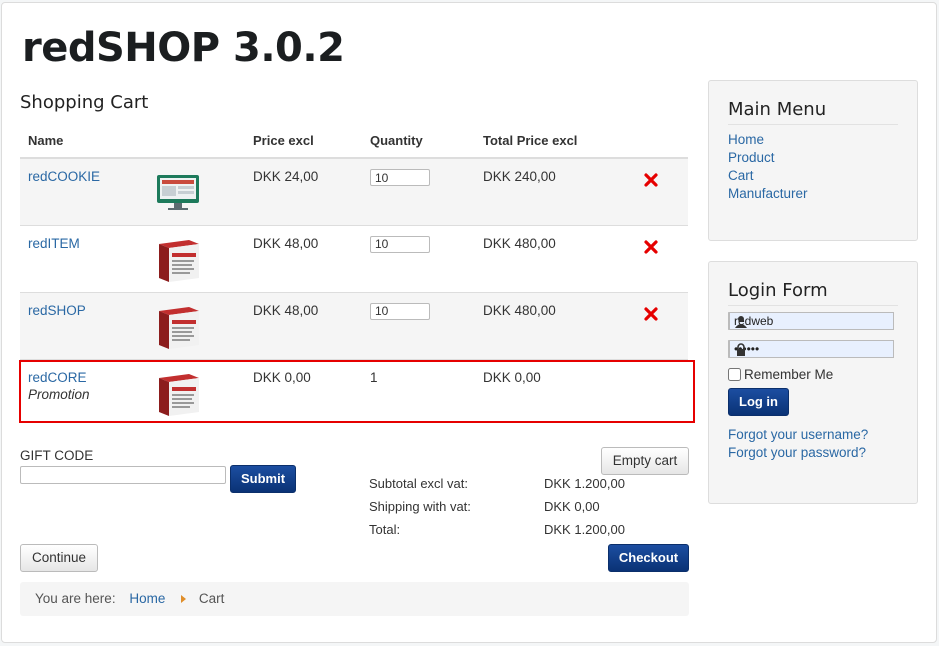 The image size is (939, 646). What do you see at coordinates (813, 140) in the screenshot?
I see `menu-item-home: Home` at bounding box center [813, 140].